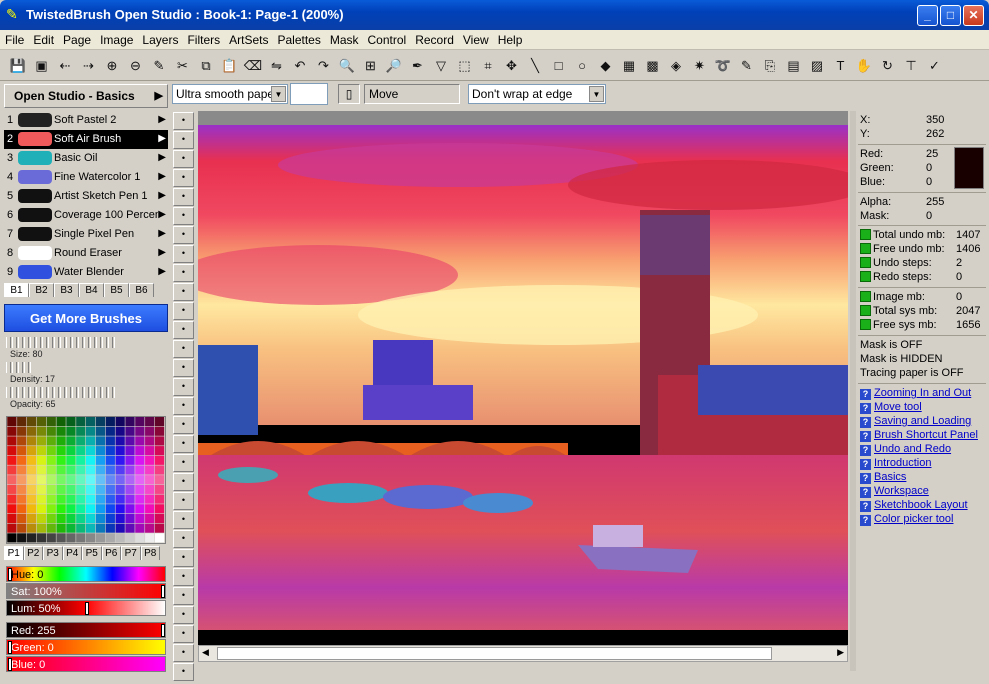 The image size is (989, 684). What do you see at coordinates (371, 66) in the screenshot?
I see `fit-icon: ⊞` at bounding box center [371, 66].